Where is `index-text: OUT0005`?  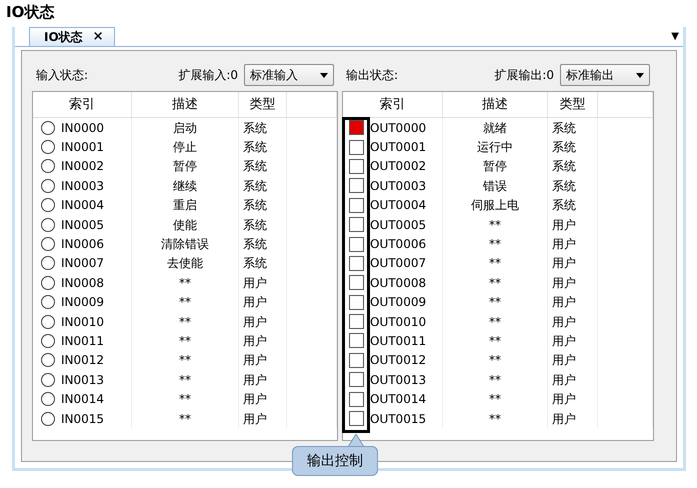
index-text: OUT0005 is located at coordinates (398, 225).